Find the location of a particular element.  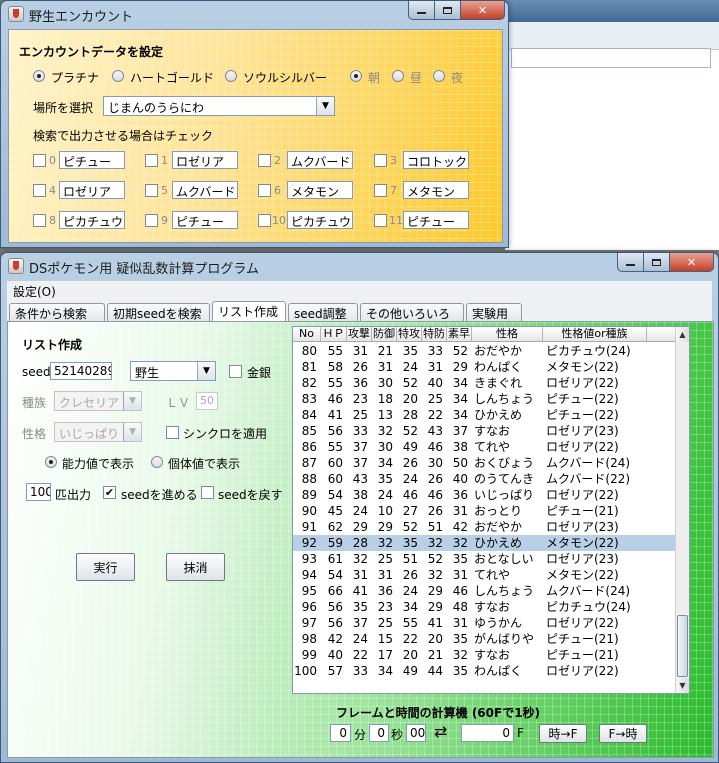

column-header: 性格 is located at coordinates (507, 334).